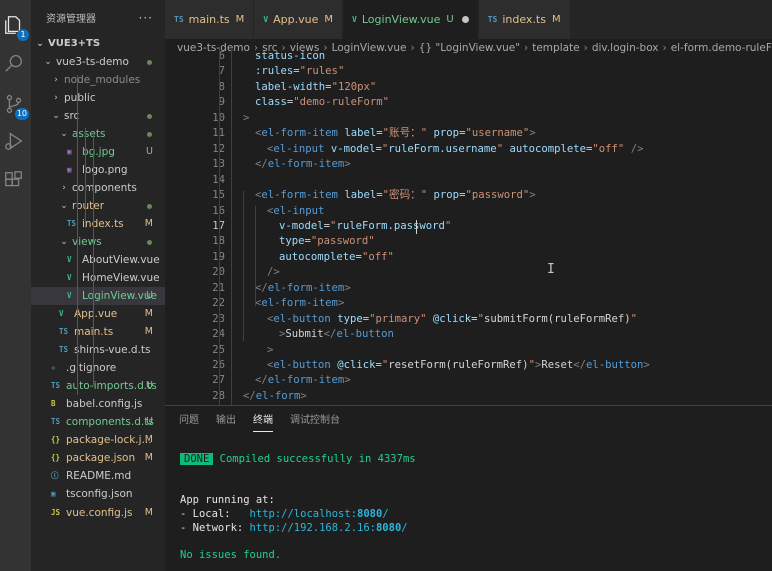 The height and width of the screenshot is (571, 772). I want to click on file-tree-item: ⌄ assets, so click(98, 134).